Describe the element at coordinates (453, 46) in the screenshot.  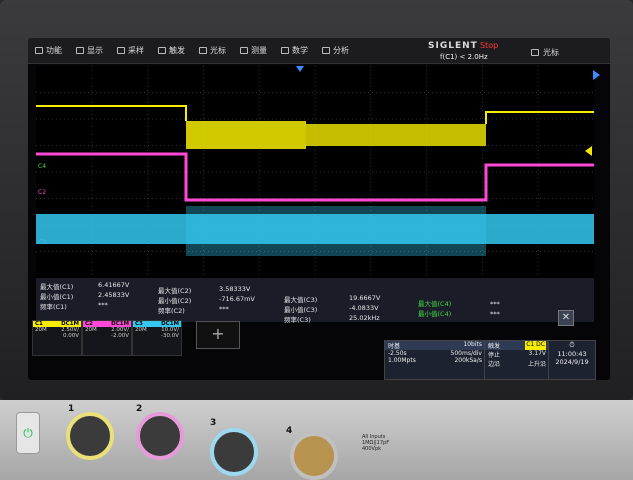
I see `brand-logo: SIGLENT` at that location.